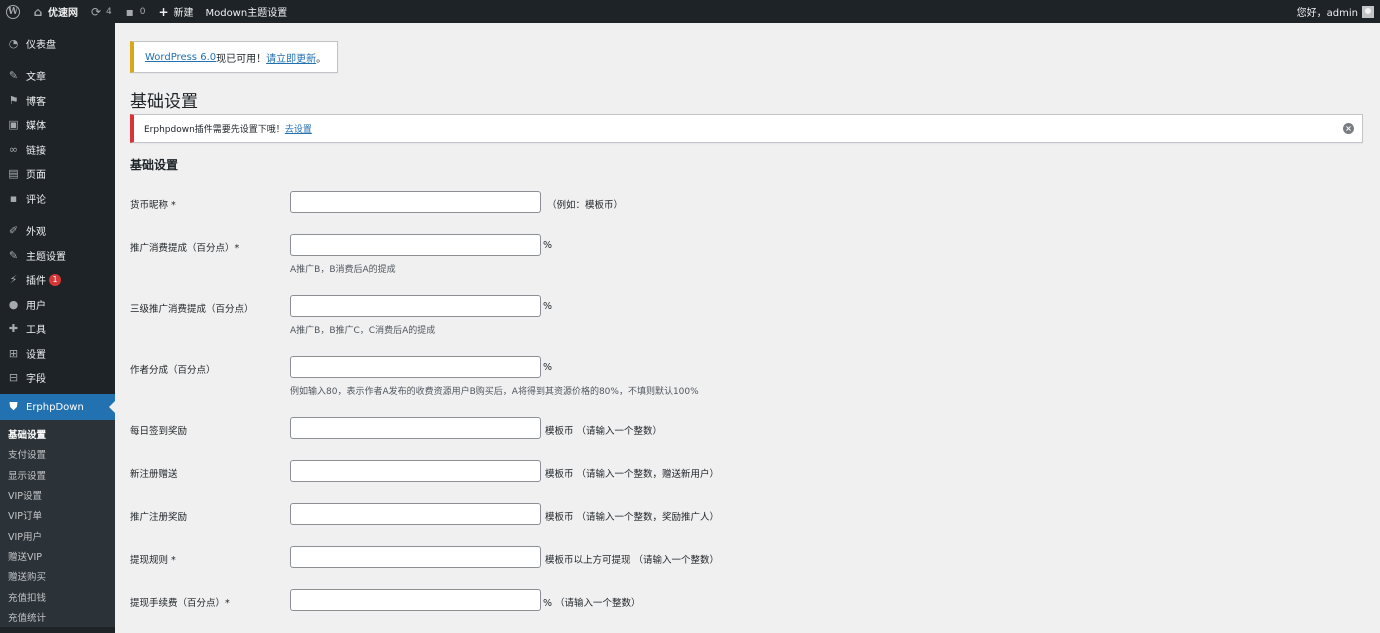 This screenshot has height=633, width=1380. What do you see at coordinates (36, 151) in the screenshot?
I see `menu-label: 链接` at bounding box center [36, 151].